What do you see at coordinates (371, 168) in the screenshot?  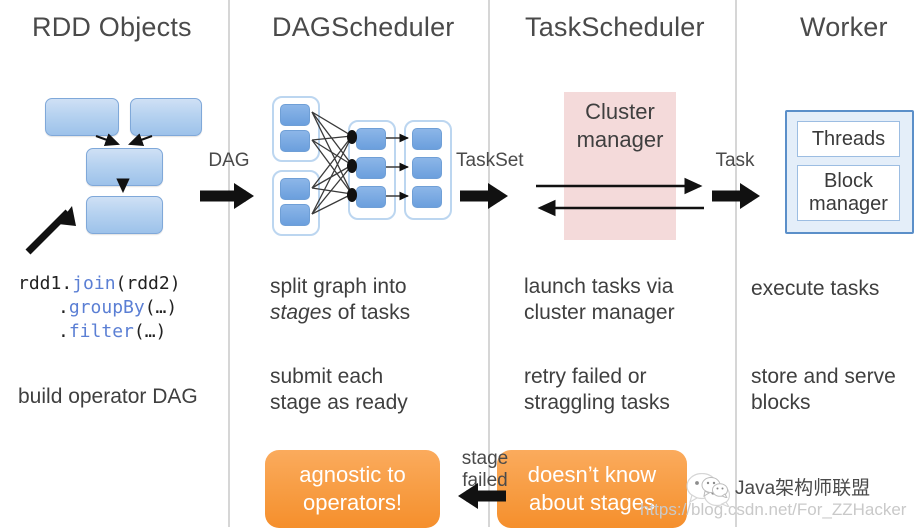 I see `dag-box-m-b` at bounding box center [371, 168].